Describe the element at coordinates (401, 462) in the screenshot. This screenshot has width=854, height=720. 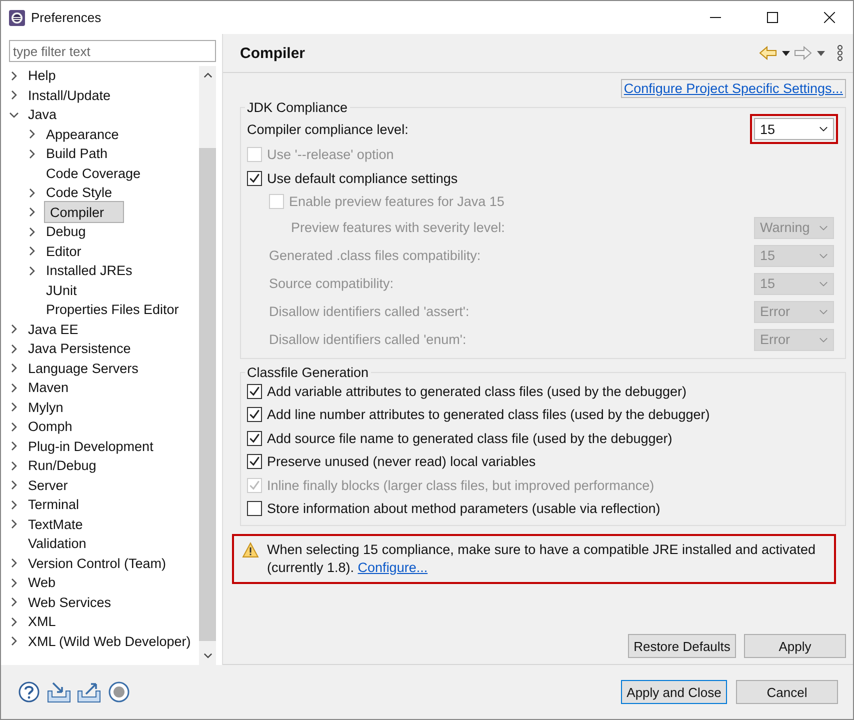
I see `checkbox-label: Preserve unused (never read) local variables` at that location.